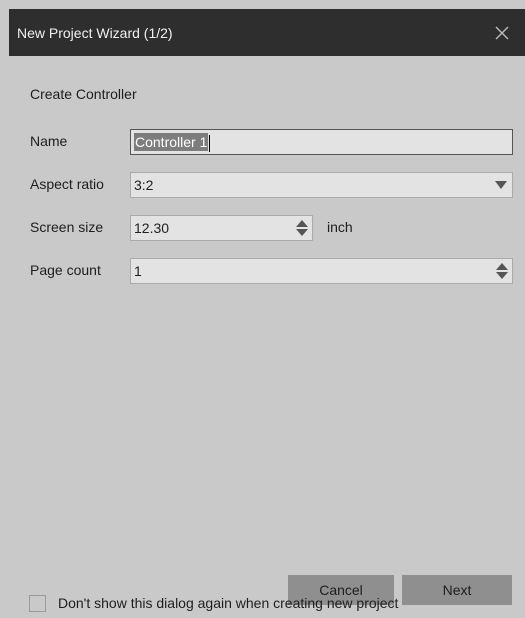  Describe the element at coordinates (321, 271) in the screenshot. I see `page-count-spinbox: 1` at that location.